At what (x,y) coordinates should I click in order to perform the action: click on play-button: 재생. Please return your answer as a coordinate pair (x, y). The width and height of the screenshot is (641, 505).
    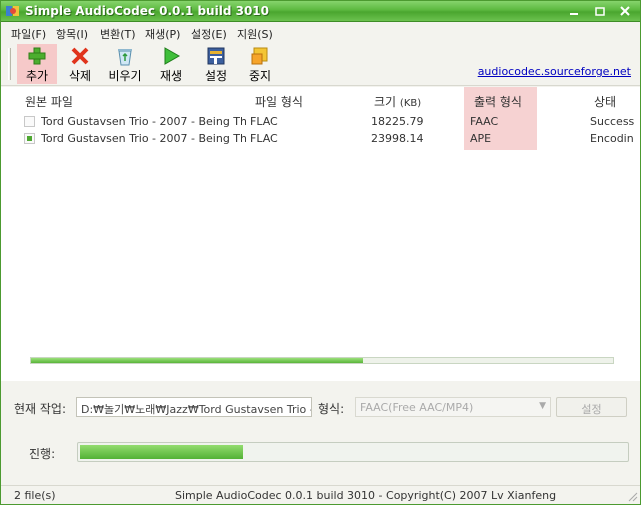
    Looking at the image, I should click on (171, 64).